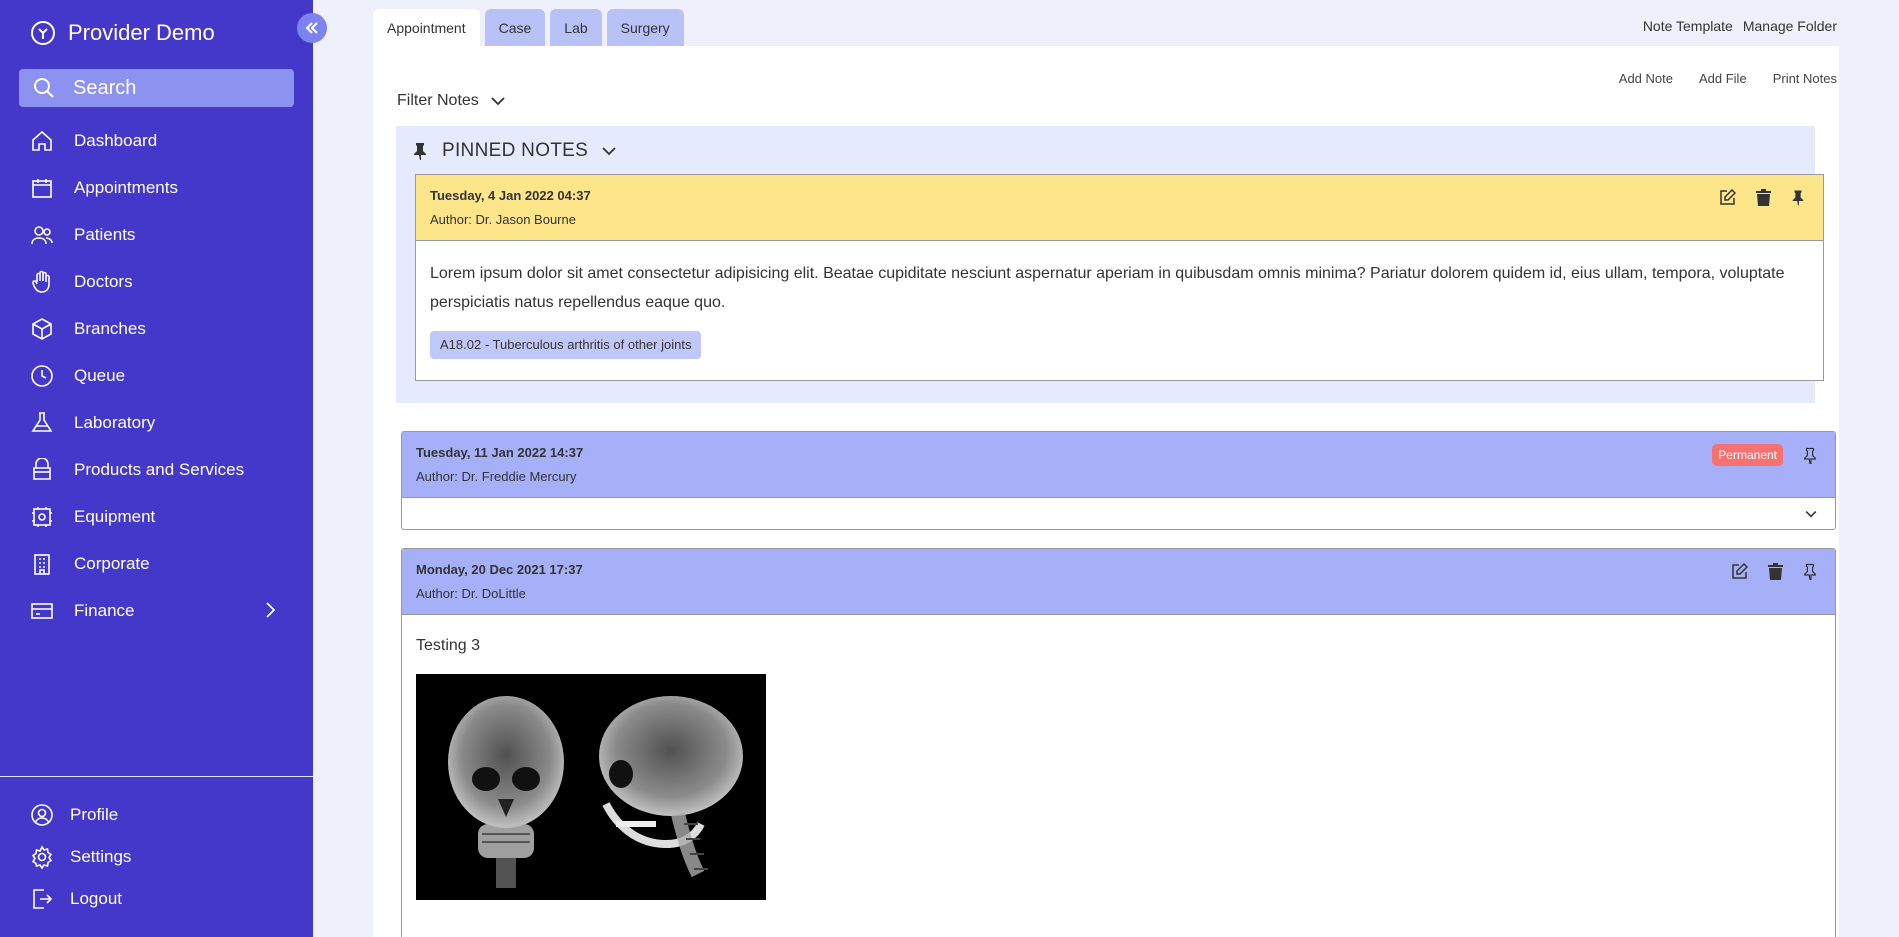 The image size is (1899, 937). What do you see at coordinates (1790, 26) in the screenshot?
I see `manage-folder-link: Manage Folder` at bounding box center [1790, 26].